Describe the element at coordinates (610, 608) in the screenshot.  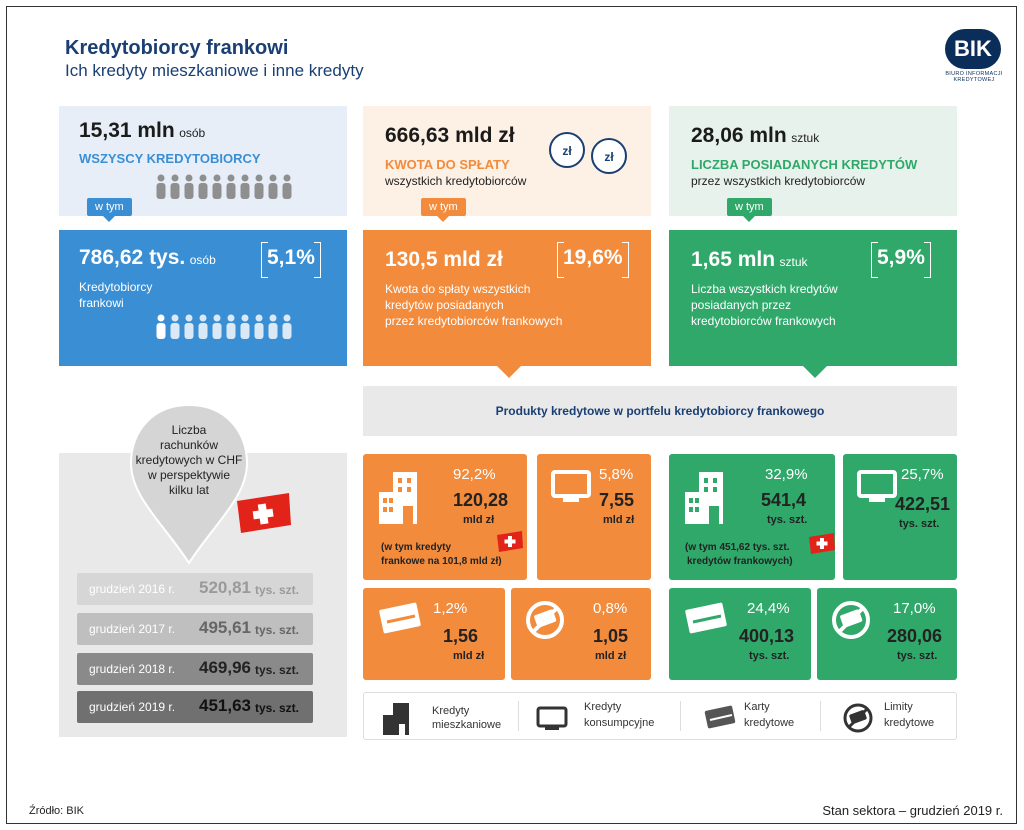
I see `limit-amount-pct: 0,8%` at that location.